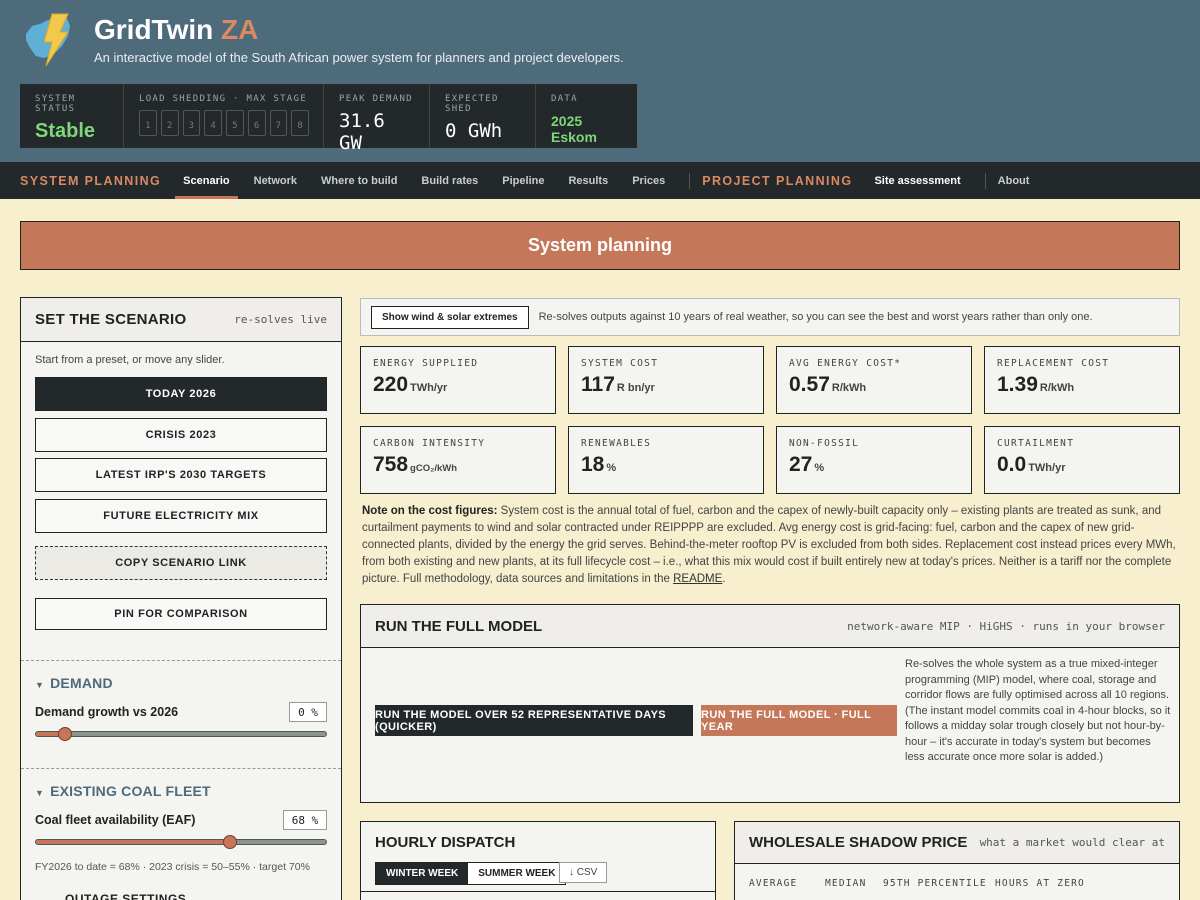 The height and width of the screenshot is (900, 1200). I want to click on show-extremes-button: Show wind & solar extremes, so click(450, 317).